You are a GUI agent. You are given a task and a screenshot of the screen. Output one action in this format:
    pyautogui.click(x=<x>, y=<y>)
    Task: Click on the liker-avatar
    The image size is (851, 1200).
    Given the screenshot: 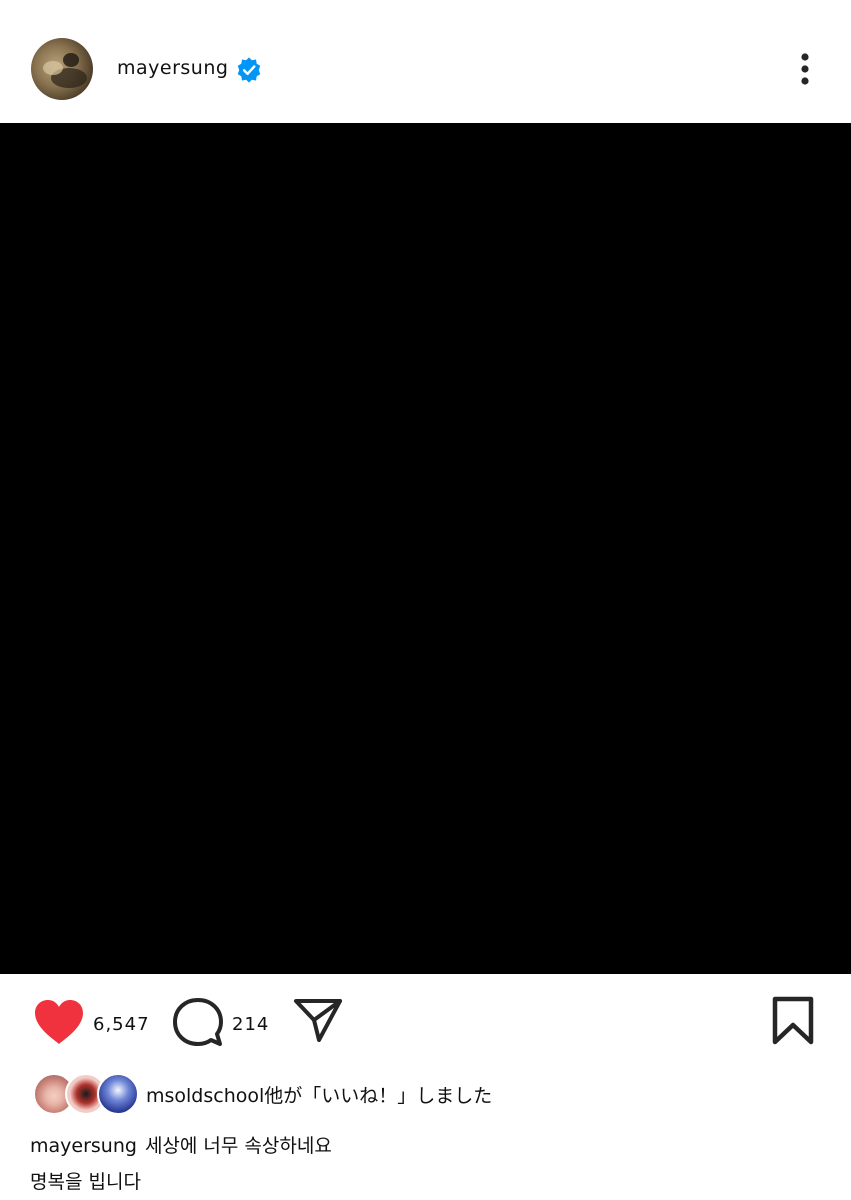 What is the action you would take?
    pyautogui.click(x=118, y=1094)
    